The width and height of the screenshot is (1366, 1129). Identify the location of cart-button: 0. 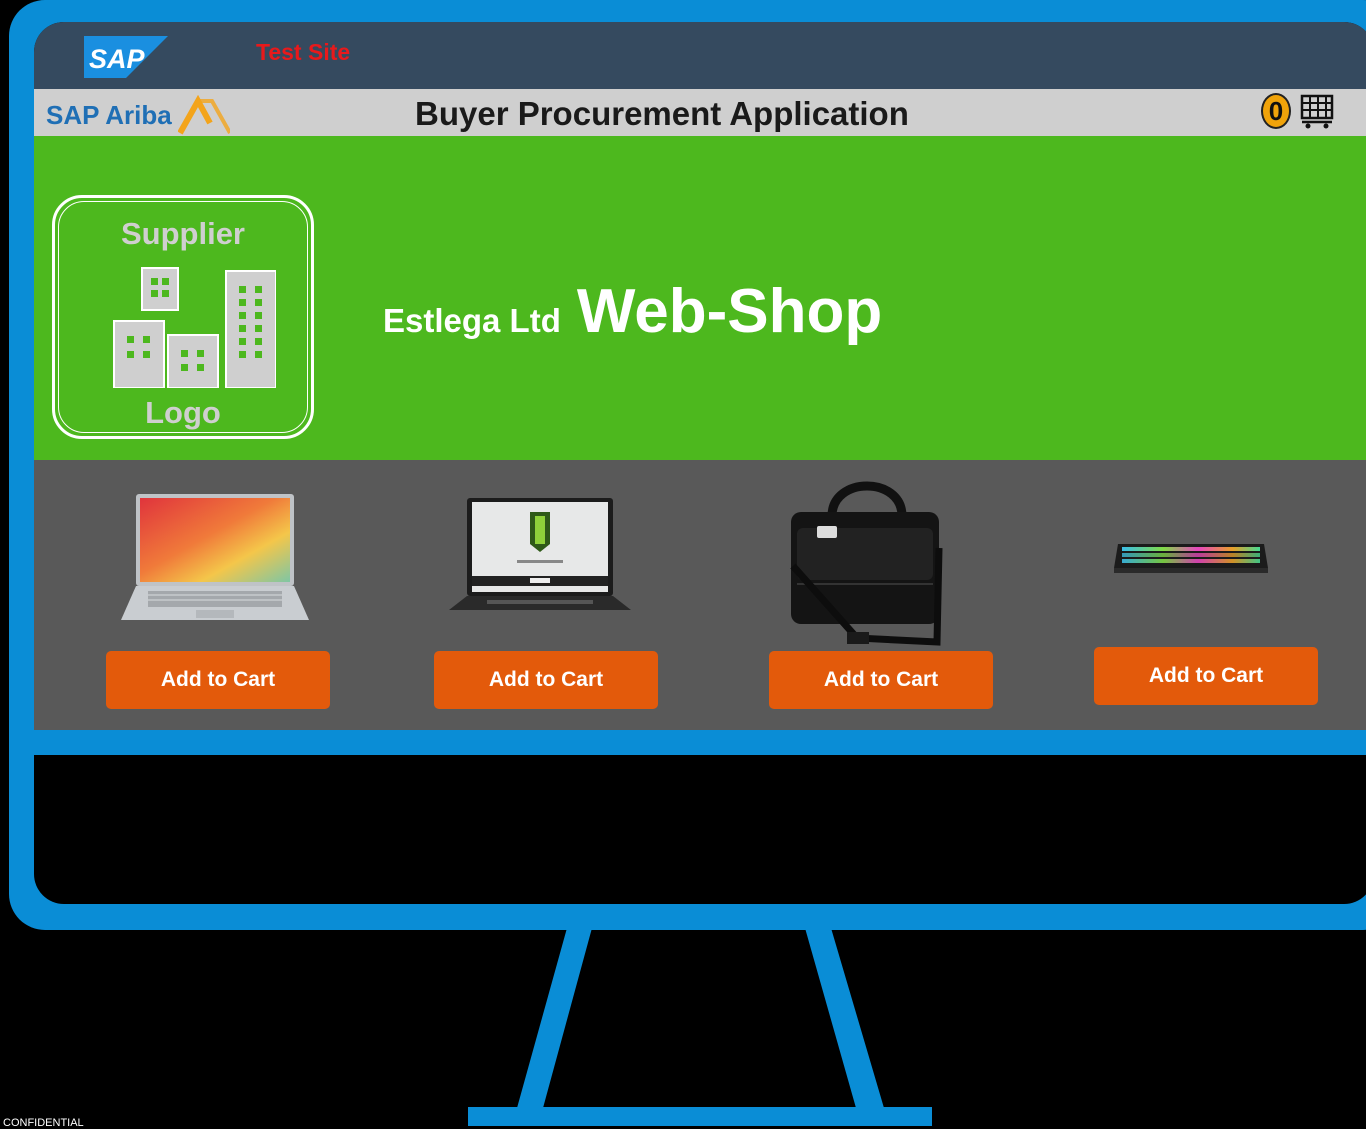
(1298, 111).